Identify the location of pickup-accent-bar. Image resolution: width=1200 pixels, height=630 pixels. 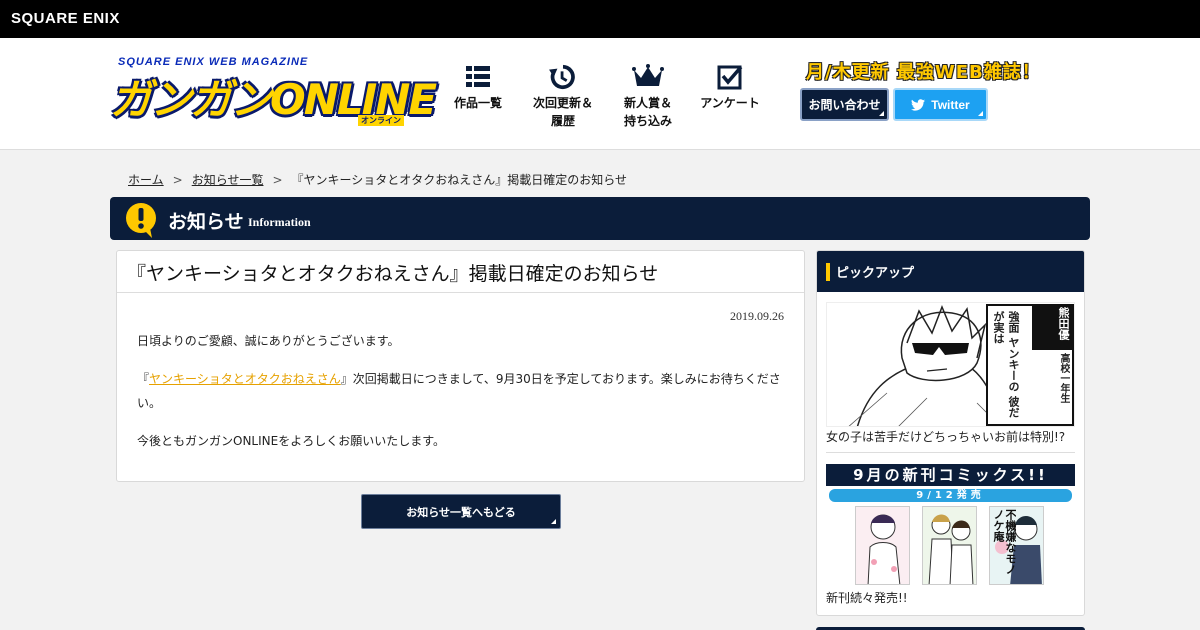
(828, 272).